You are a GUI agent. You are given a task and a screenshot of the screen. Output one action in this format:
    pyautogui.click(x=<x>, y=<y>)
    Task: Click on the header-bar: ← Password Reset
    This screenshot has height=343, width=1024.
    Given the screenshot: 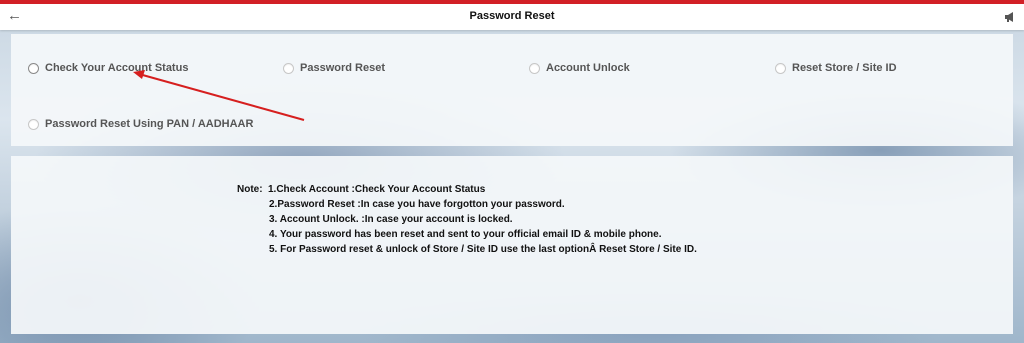 What is the action you would take?
    pyautogui.click(x=512, y=15)
    